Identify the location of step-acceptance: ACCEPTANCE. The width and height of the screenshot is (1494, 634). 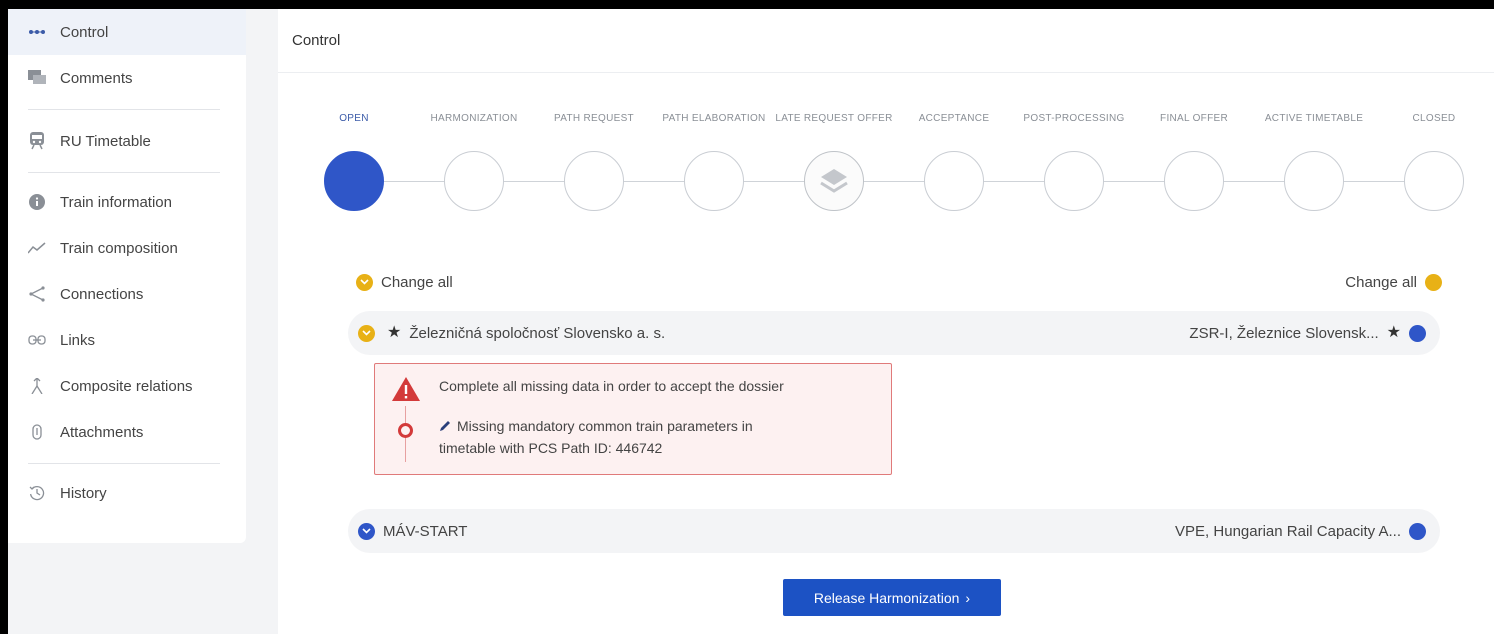
(954, 160).